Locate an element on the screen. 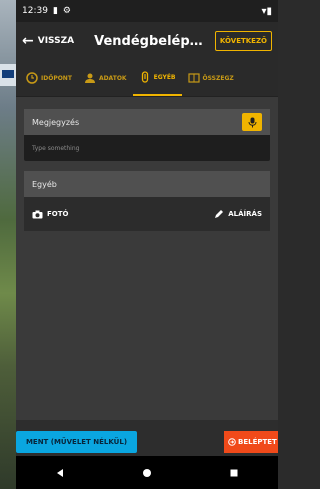 This screenshot has height=489, width=320. note-label: Megjegyzés is located at coordinates (56, 122).